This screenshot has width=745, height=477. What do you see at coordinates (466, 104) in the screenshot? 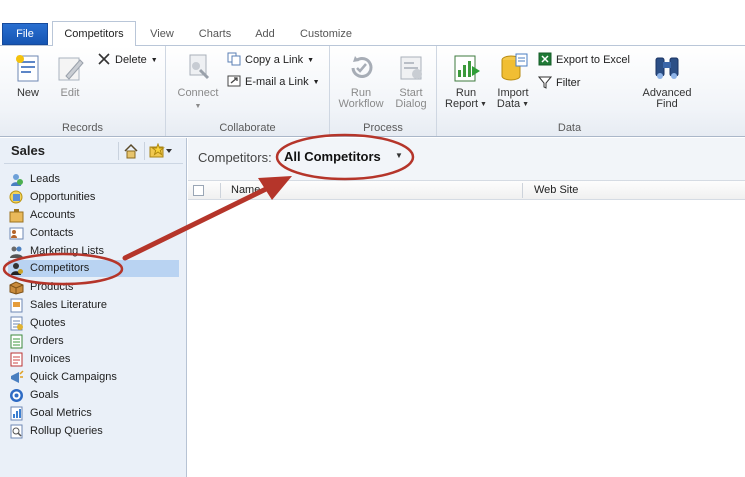
I see `run-report-label-2: Report ▼` at bounding box center [466, 104].